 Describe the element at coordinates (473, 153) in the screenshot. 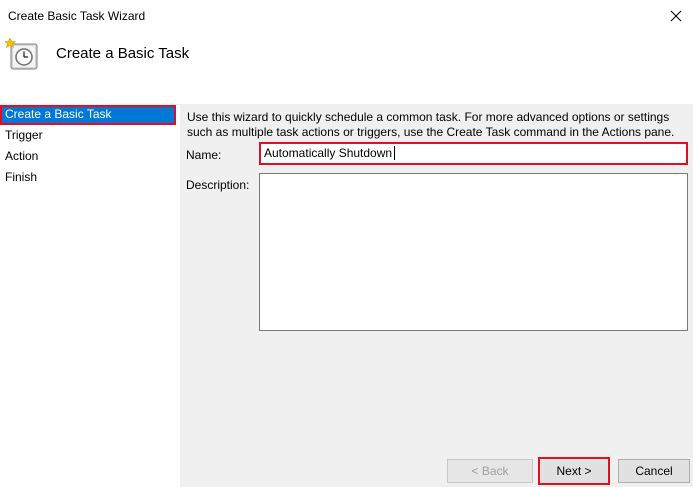

I see `name-input: Automatically Shutdown​` at that location.